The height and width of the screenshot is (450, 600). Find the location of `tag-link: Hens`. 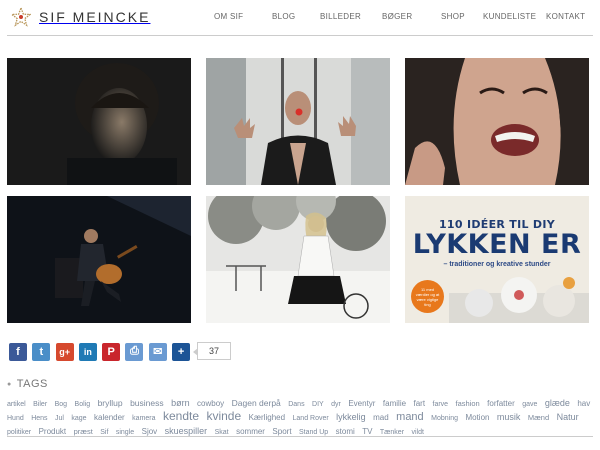

tag-link: Hens is located at coordinates (39, 418).